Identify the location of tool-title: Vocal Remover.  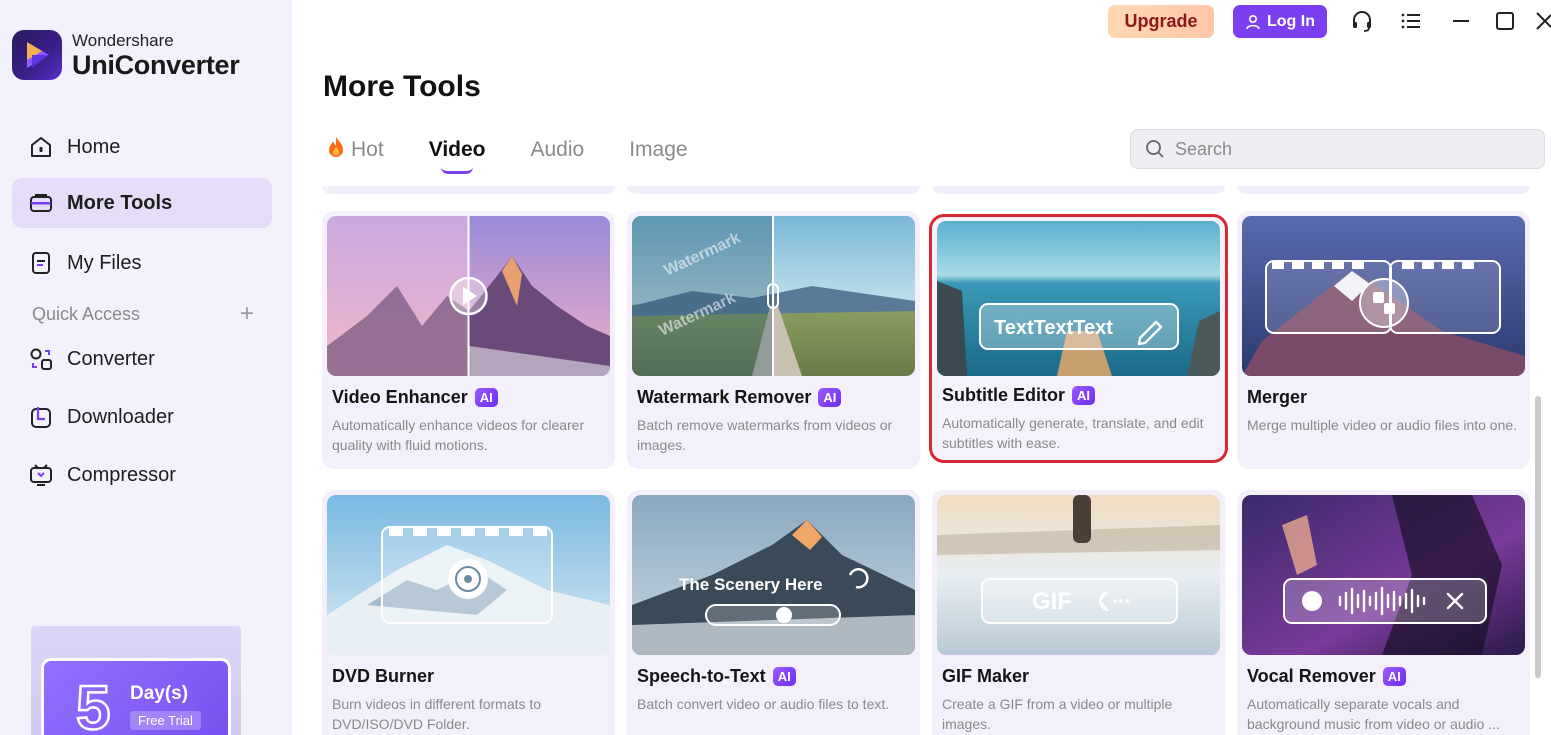
(1311, 676).